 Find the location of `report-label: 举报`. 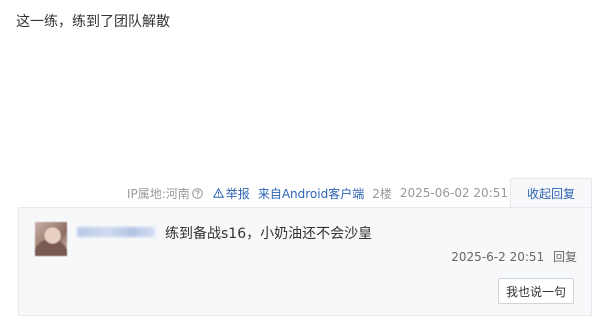

report-label: 举报 is located at coordinates (237, 193).